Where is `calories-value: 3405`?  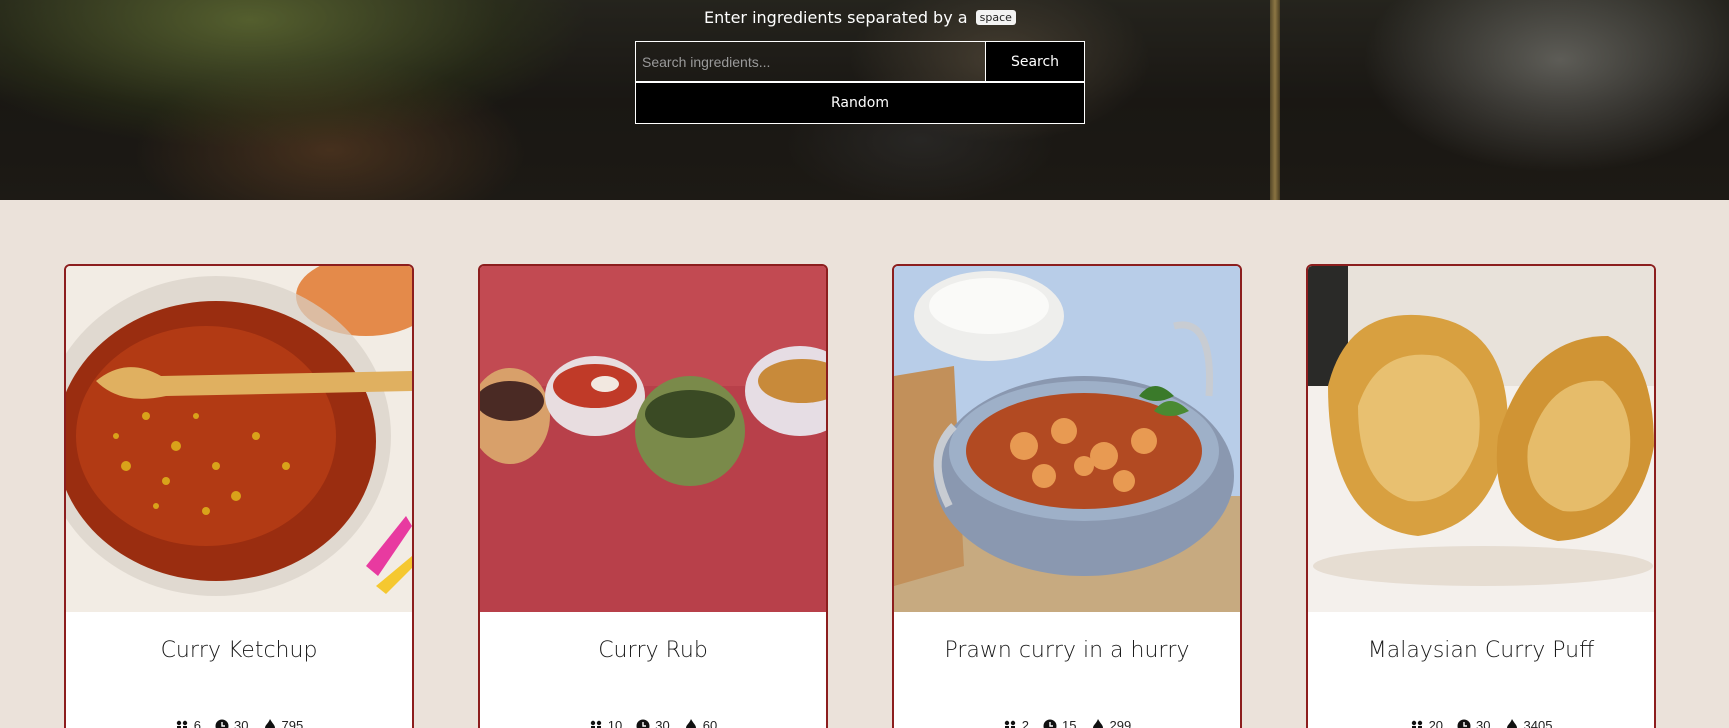 calories-value: 3405 is located at coordinates (1538, 723).